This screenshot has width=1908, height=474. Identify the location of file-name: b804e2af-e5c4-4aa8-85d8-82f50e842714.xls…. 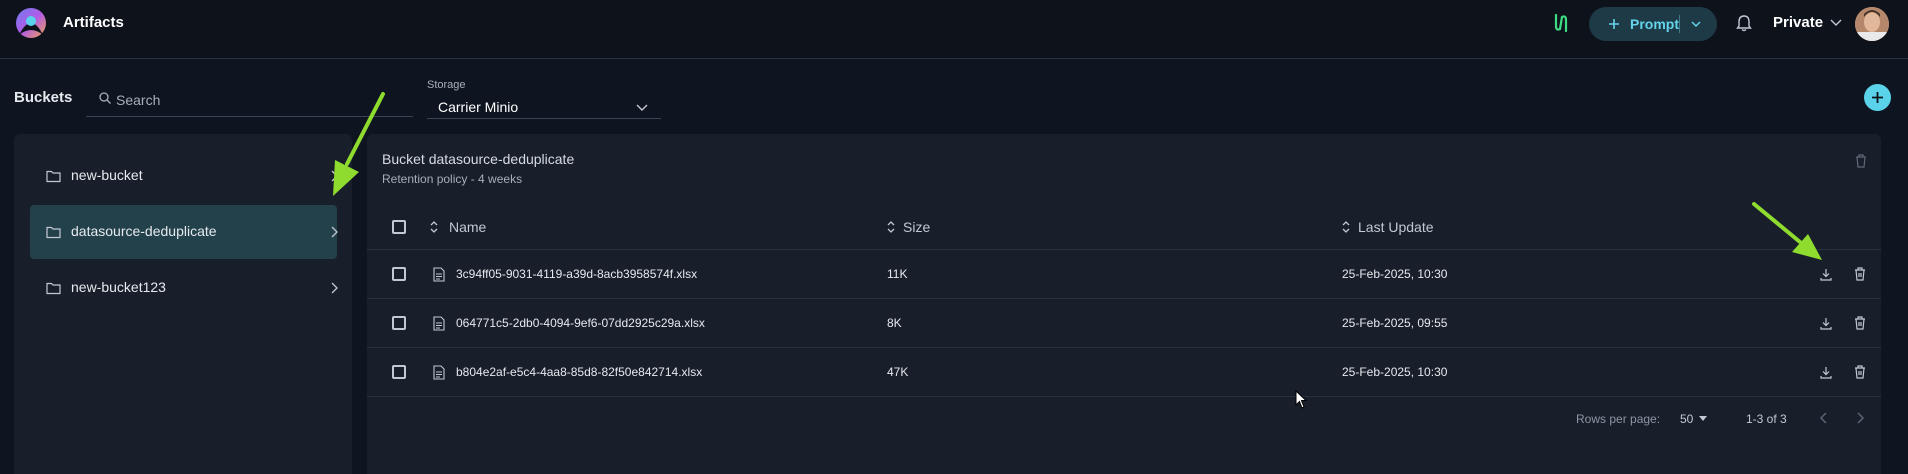
(579, 372).